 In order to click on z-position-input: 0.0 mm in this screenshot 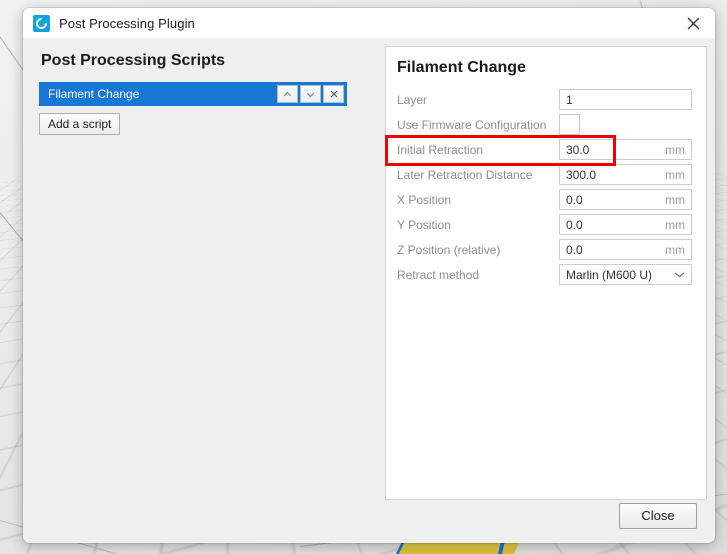, I will do `click(625, 249)`.